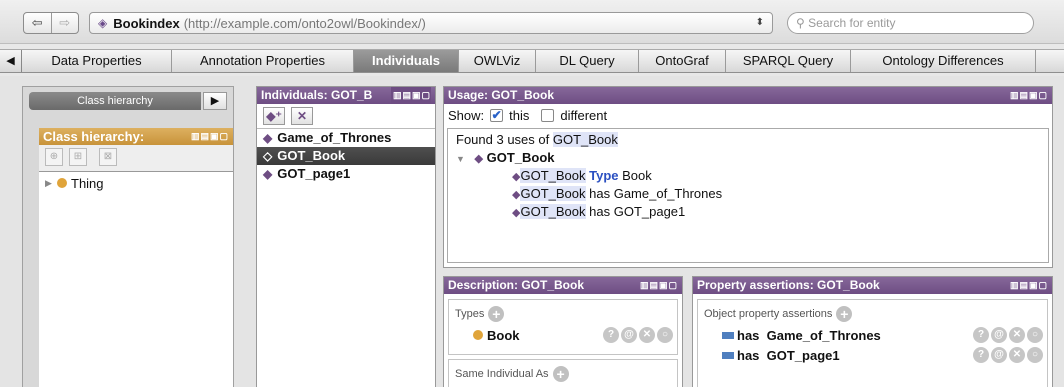 This screenshot has width=1064, height=387. I want to click on individual-item: ◆ Game_of_Thrones, so click(346, 138).